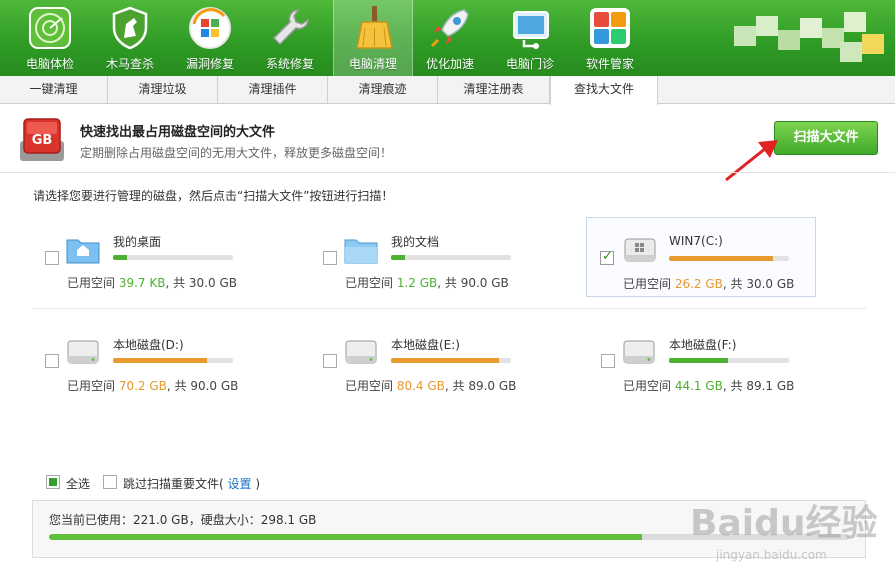  Describe the element at coordinates (531, 30) in the screenshot. I see `stethoscope-monitor-icon` at that location.